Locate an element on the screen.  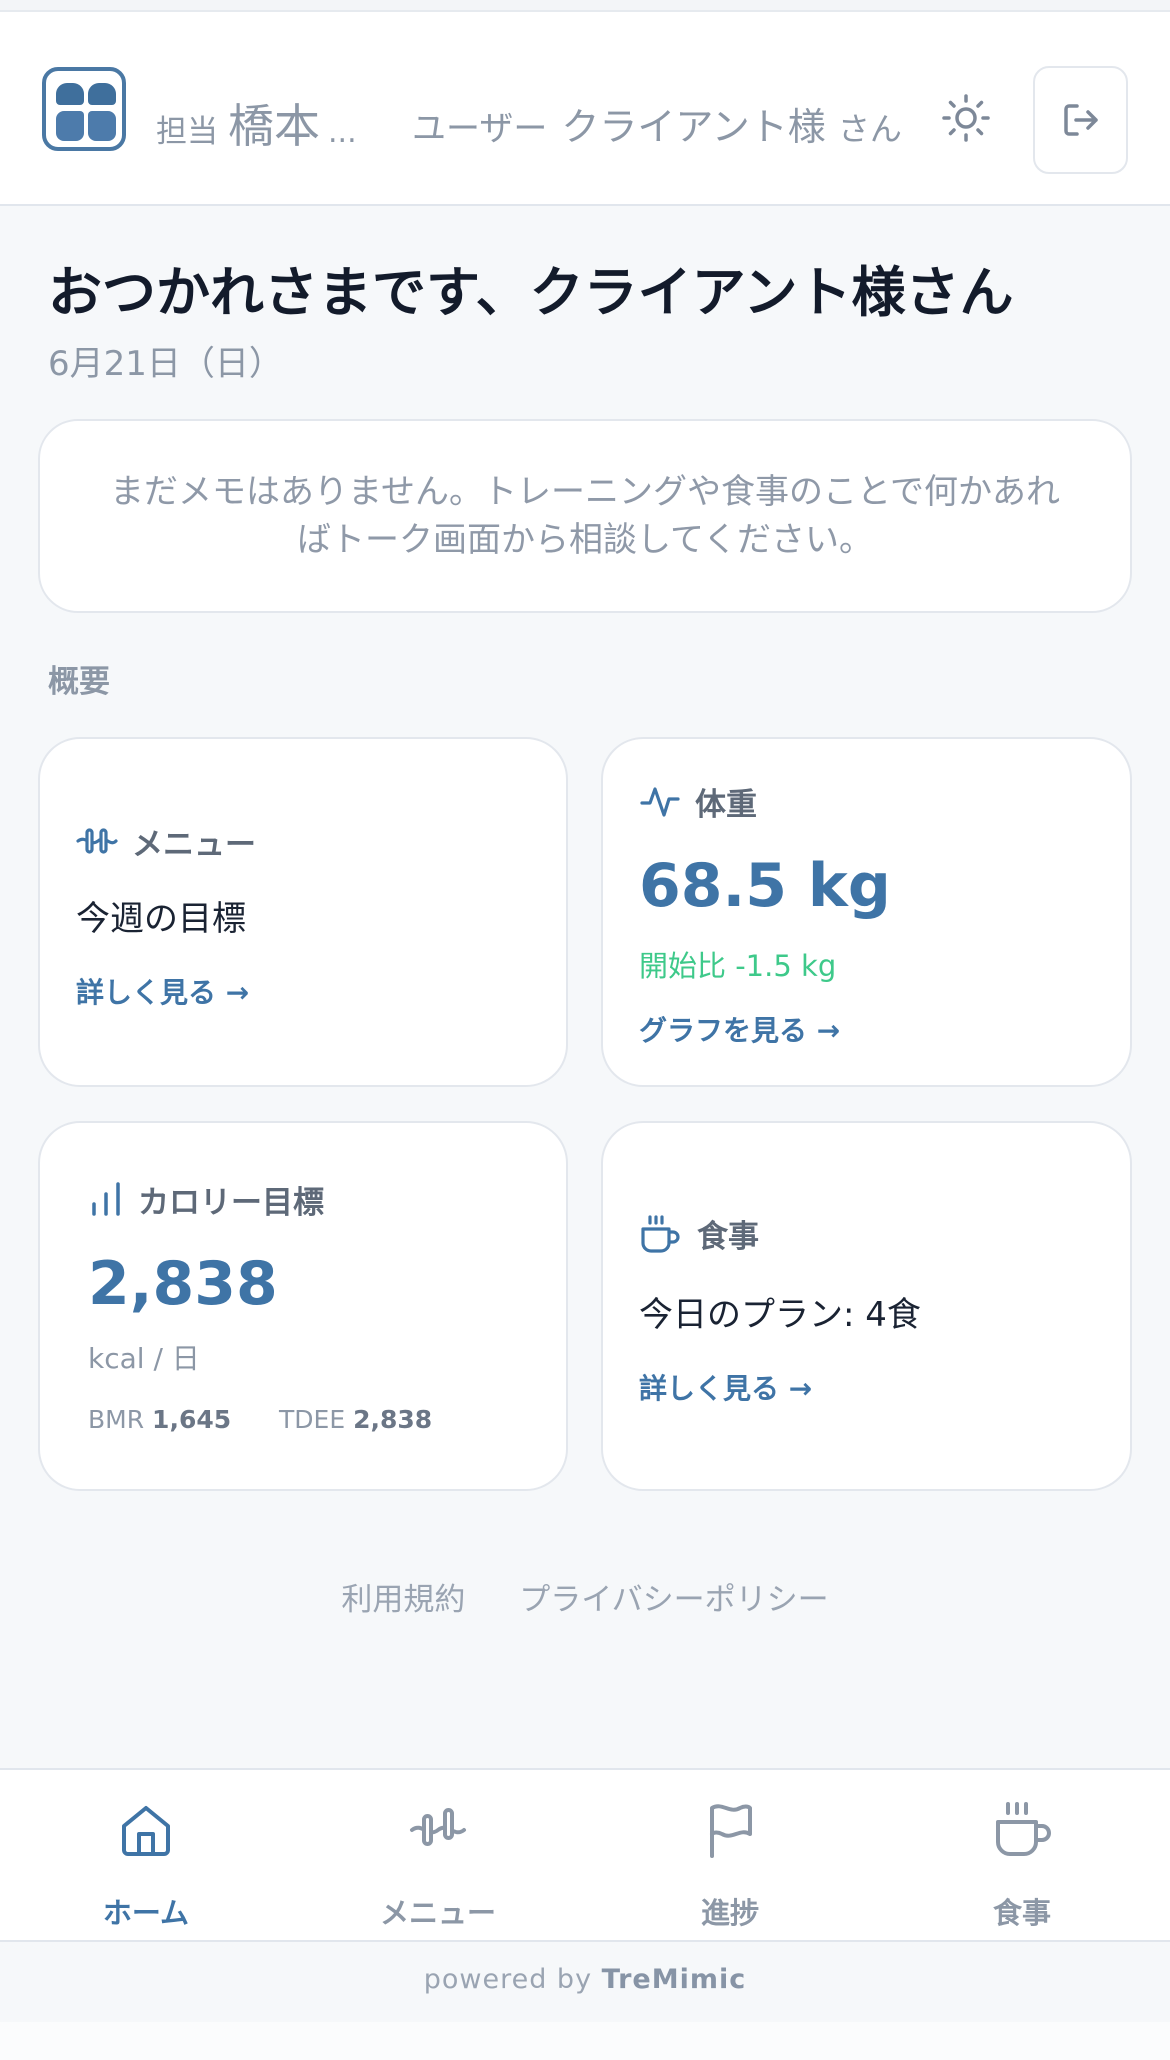
status-strip is located at coordinates (585, 6).